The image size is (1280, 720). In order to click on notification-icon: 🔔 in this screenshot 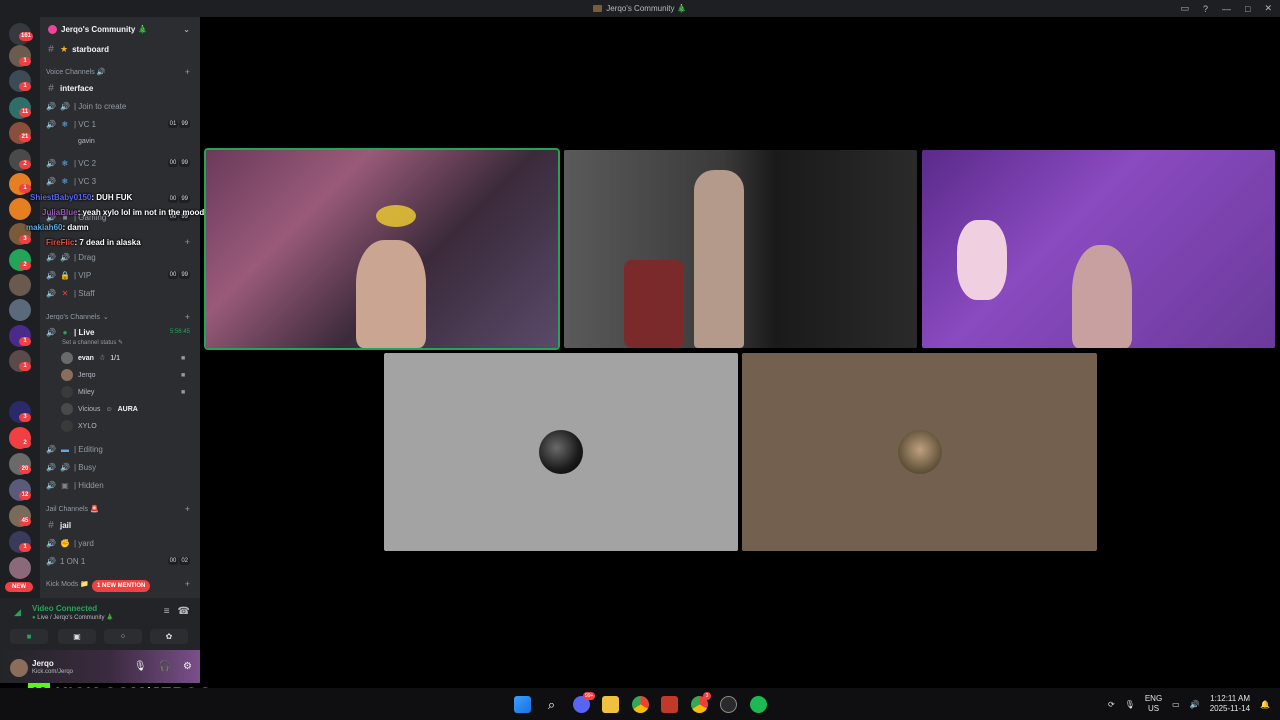, I will do `click(1265, 704)`.